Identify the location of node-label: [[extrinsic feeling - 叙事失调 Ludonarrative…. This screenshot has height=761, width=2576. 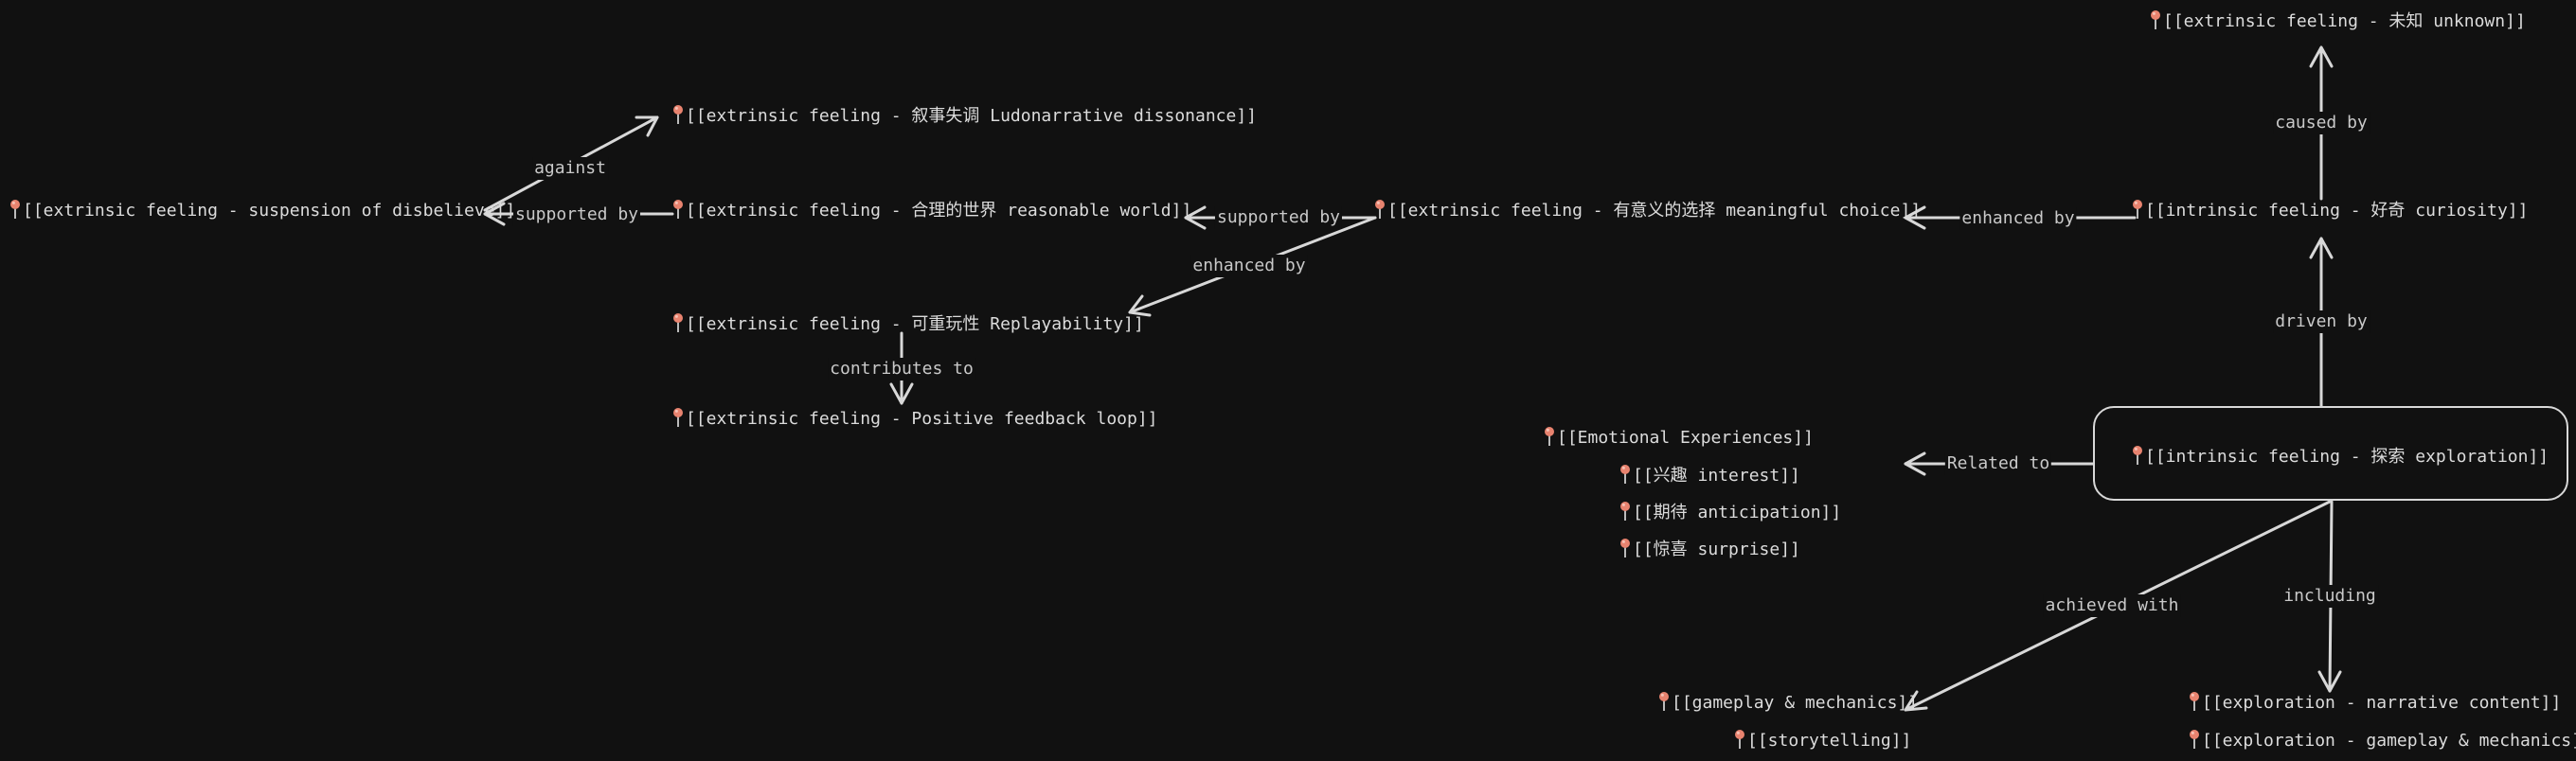
(972, 116).